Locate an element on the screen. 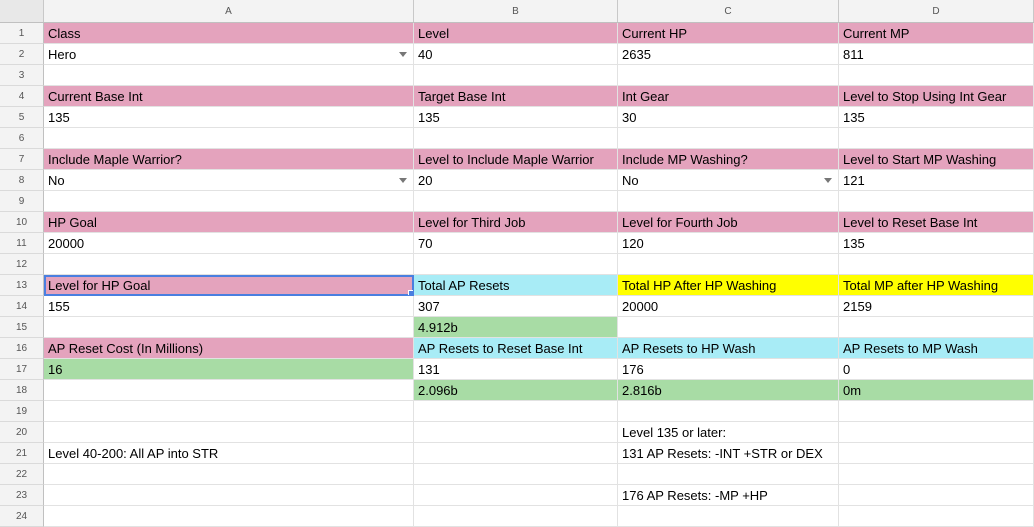 The height and width of the screenshot is (527, 1034). cell-b9 is located at coordinates (516, 201).